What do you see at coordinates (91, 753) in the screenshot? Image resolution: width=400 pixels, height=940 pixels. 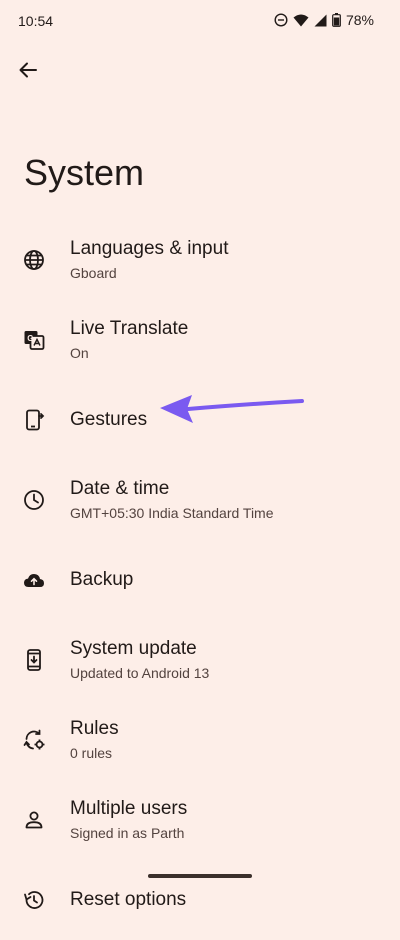 I see `setting-subtitle: 0 rules` at bounding box center [91, 753].